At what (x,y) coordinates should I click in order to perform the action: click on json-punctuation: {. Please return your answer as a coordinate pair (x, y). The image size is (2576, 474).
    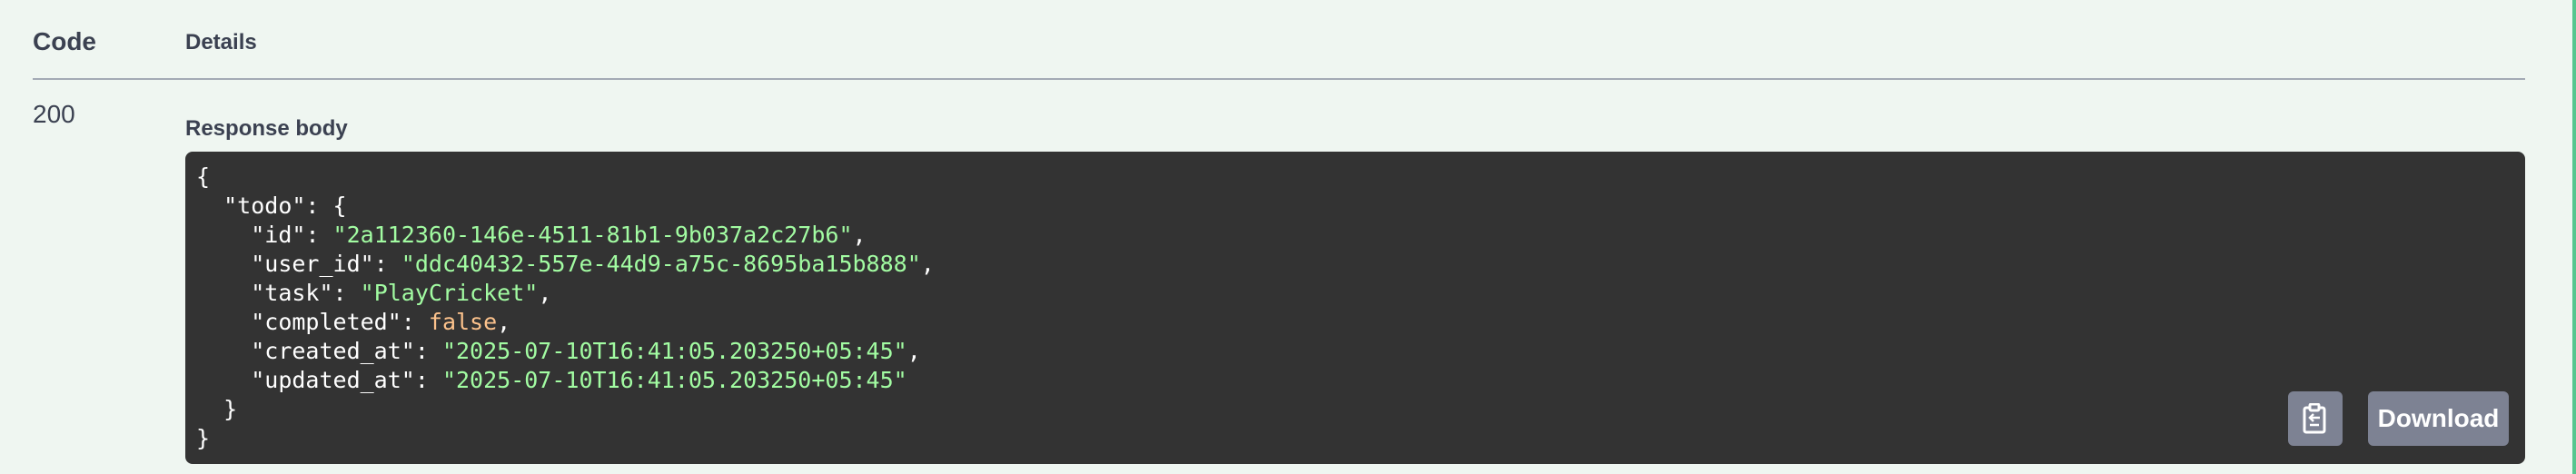
    Looking at the image, I should click on (203, 176).